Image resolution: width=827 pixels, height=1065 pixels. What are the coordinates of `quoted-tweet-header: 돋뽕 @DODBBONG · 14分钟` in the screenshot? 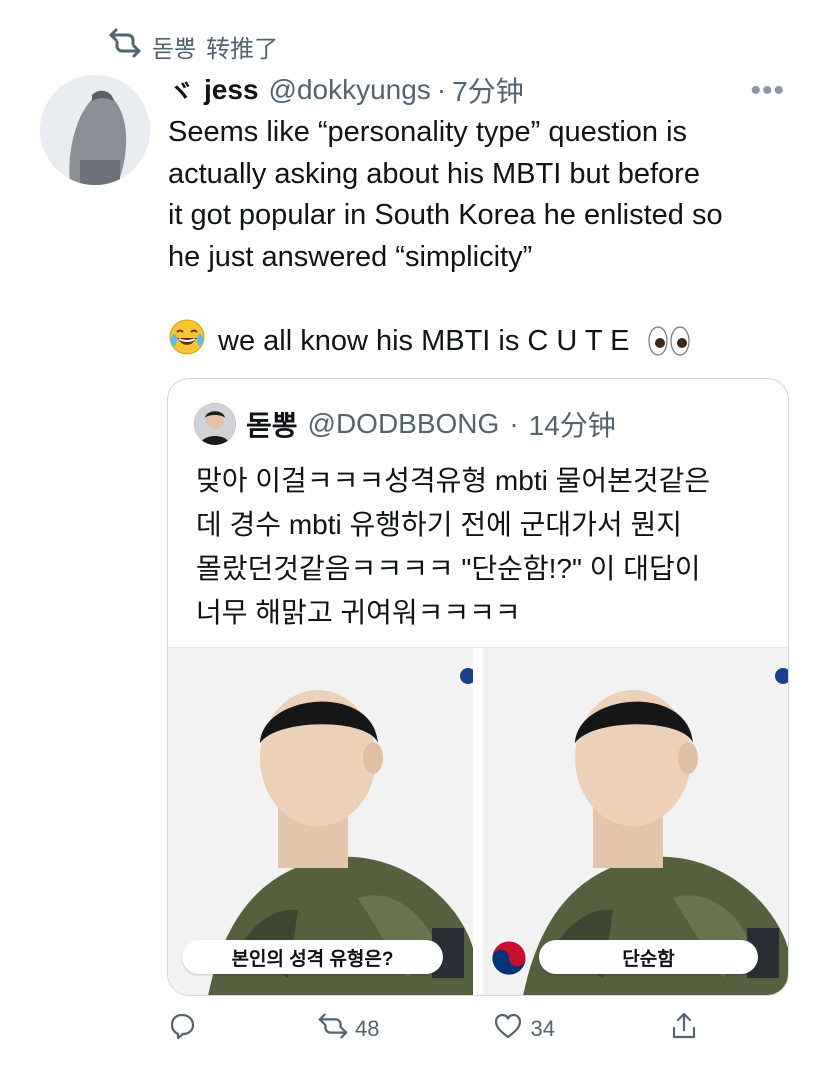 It's located at (405, 424).